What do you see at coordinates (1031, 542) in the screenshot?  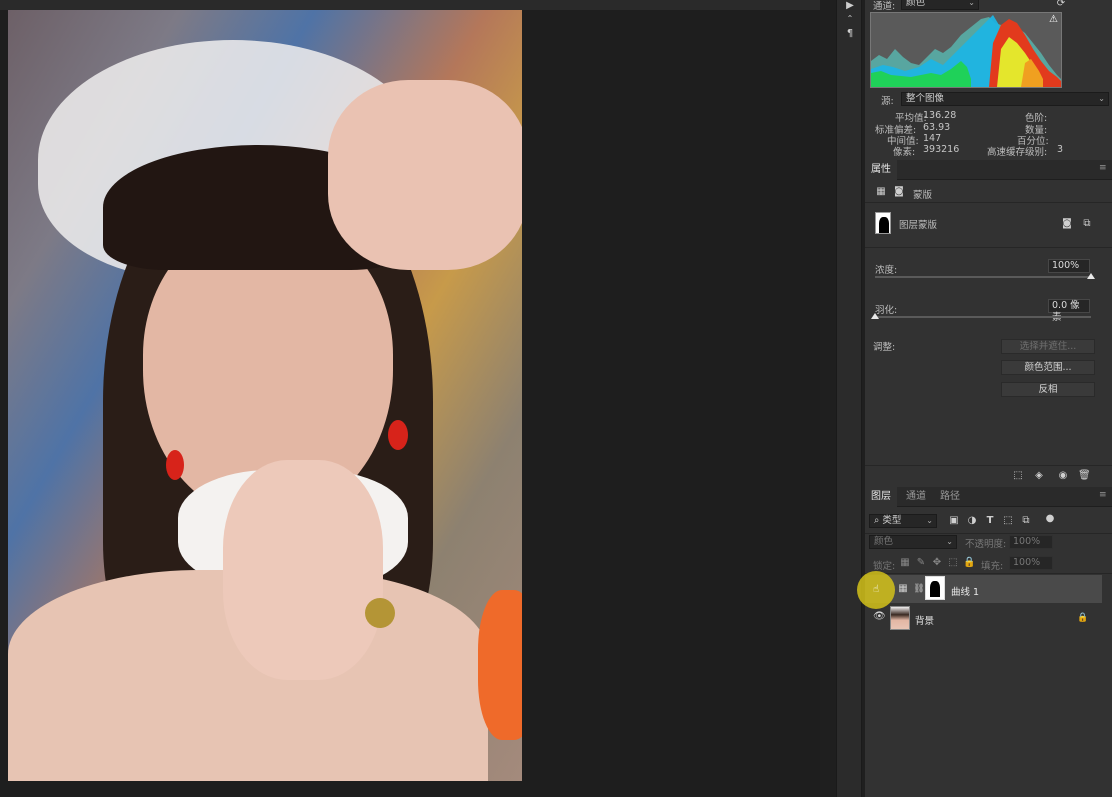 I see `opacity-field: 100%` at bounding box center [1031, 542].